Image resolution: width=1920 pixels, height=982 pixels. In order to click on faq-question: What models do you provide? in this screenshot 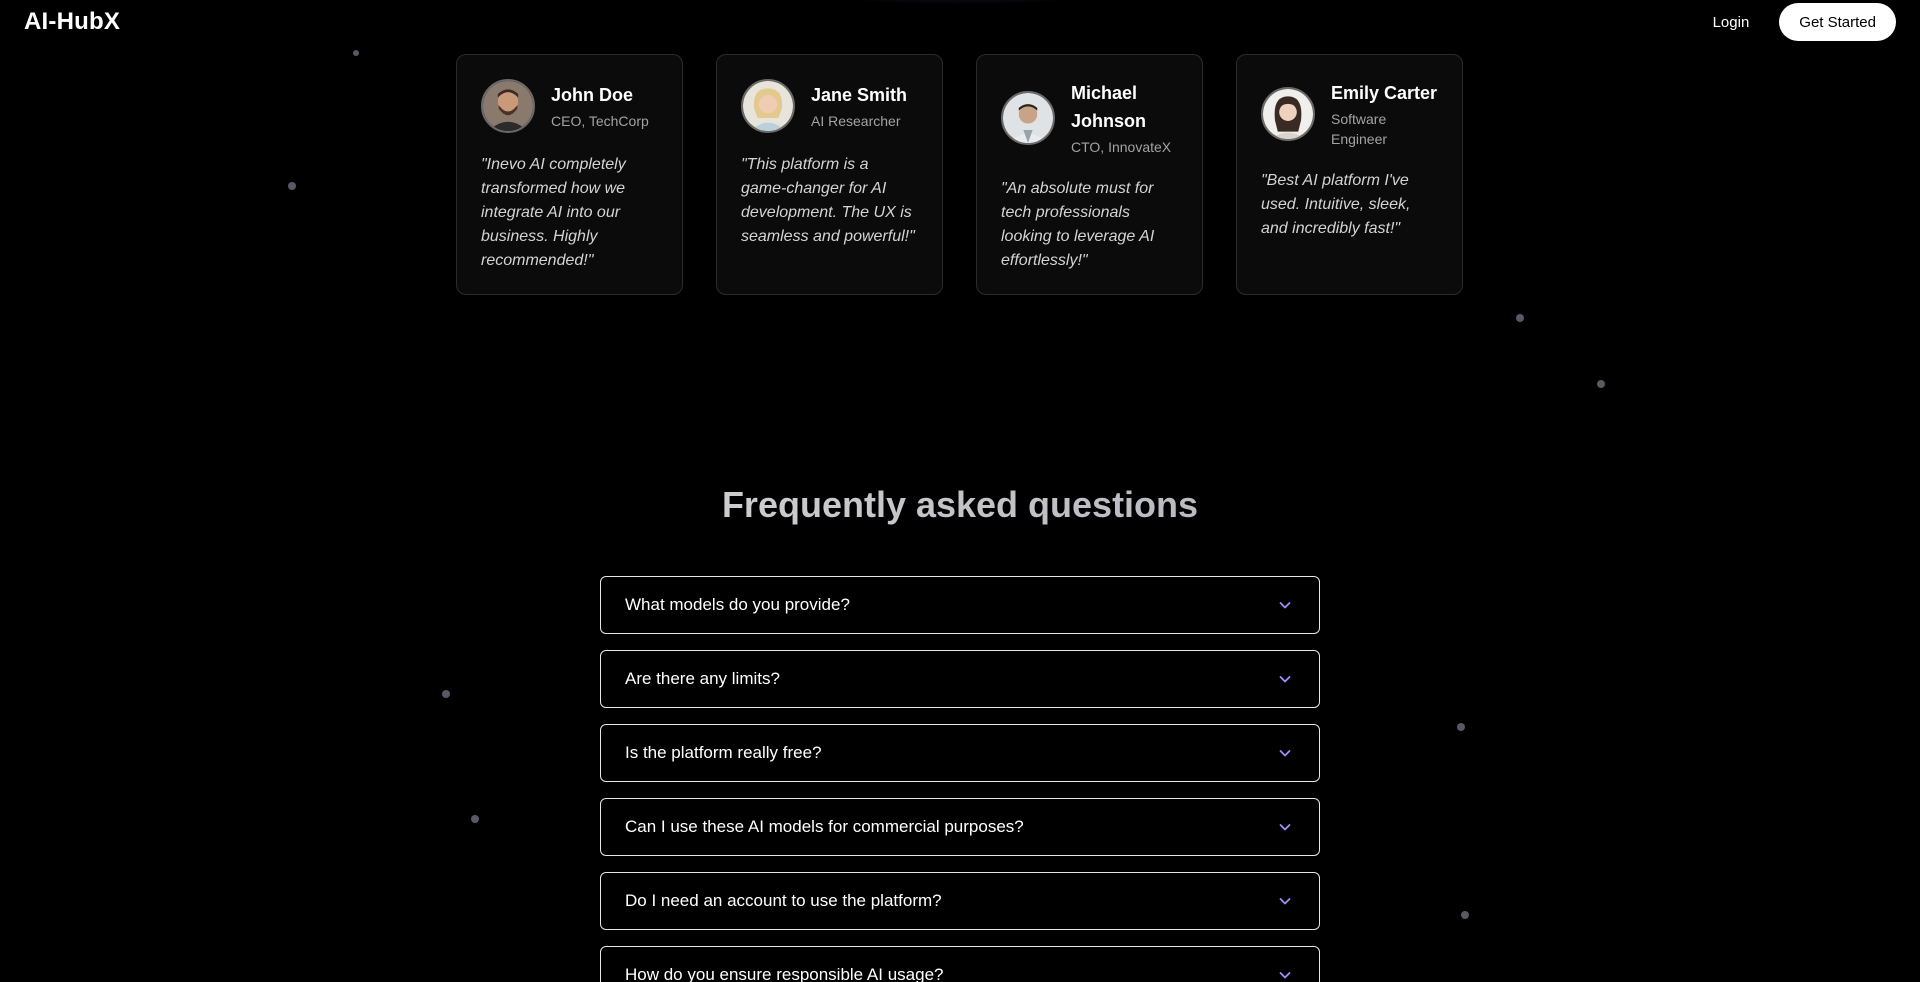, I will do `click(737, 604)`.